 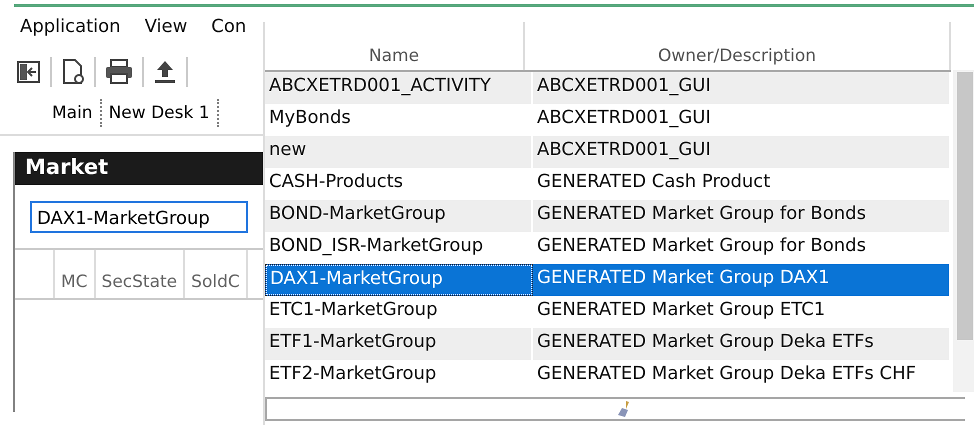 I want to click on table-cell: ETF1-MarketGroup, so click(x=399, y=344).